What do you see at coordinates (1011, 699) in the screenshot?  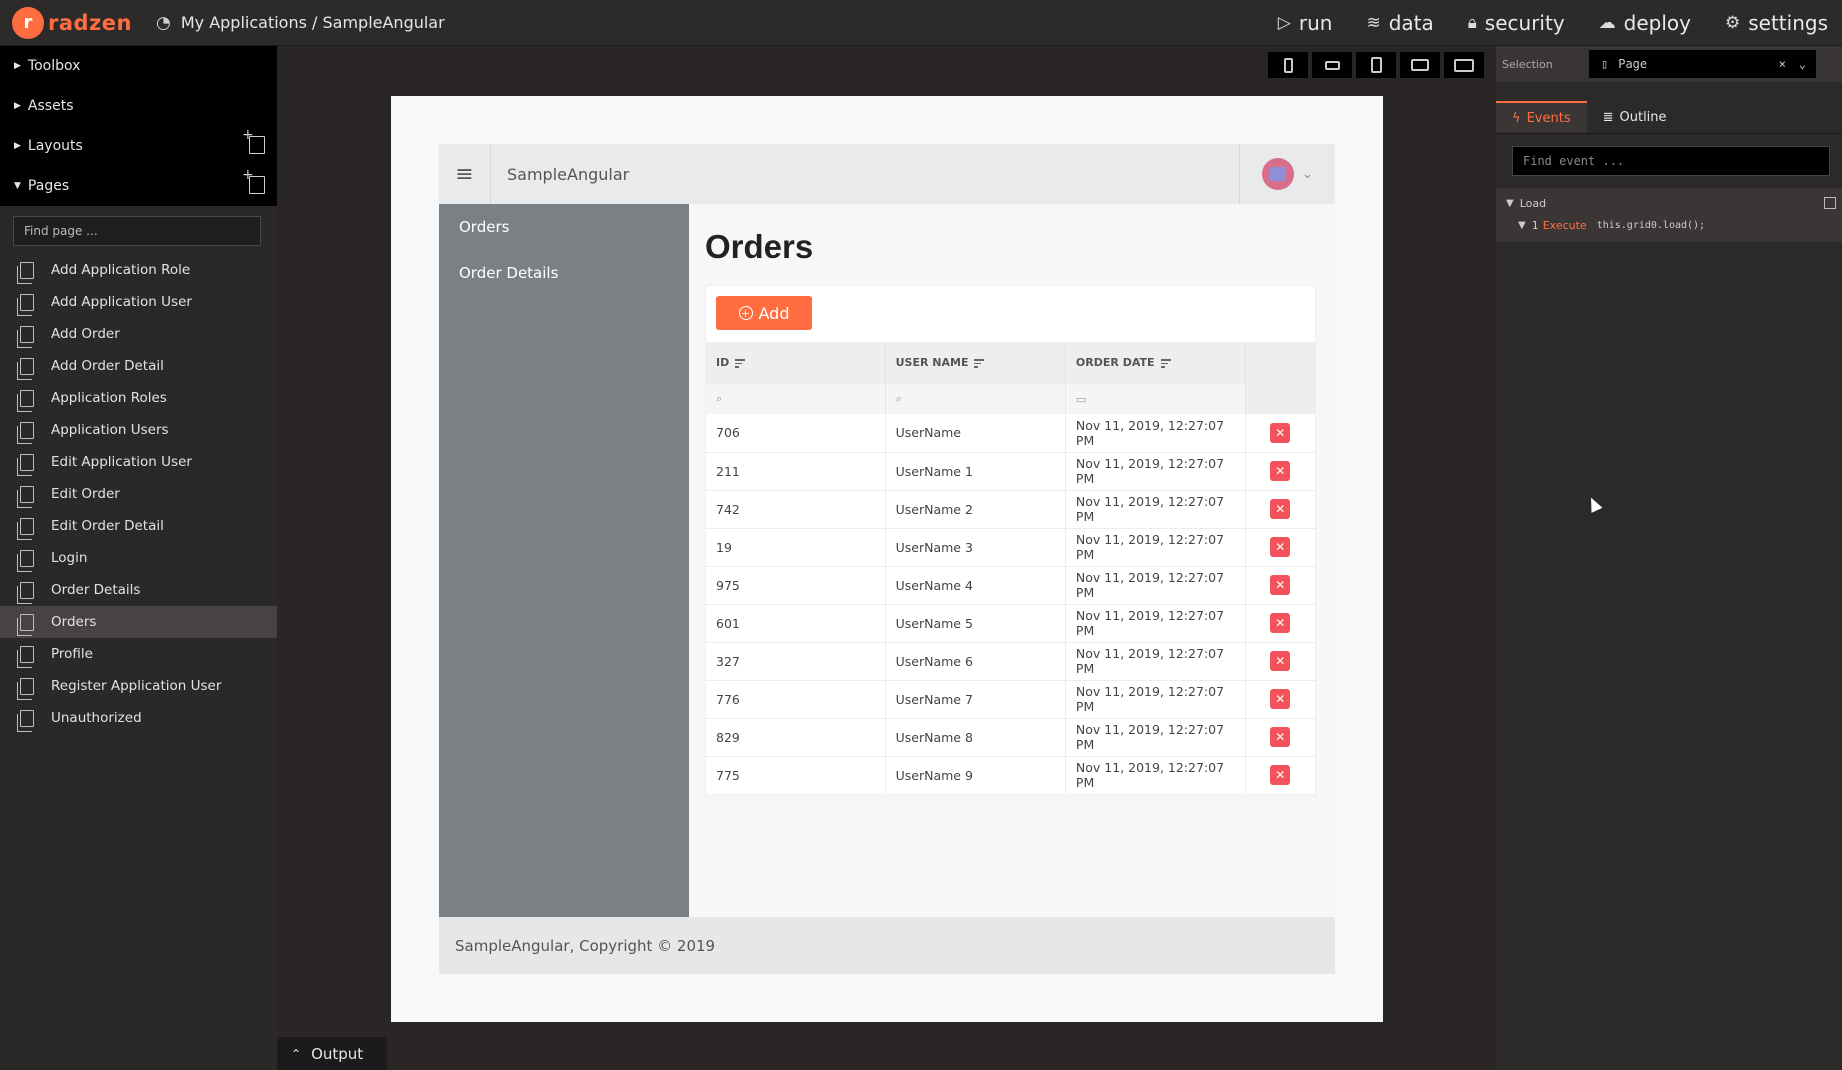 I see `table-row: 776 UserName 7 Nov 11, 2019, 12:27:07 PM ✕` at bounding box center [1011, 699].